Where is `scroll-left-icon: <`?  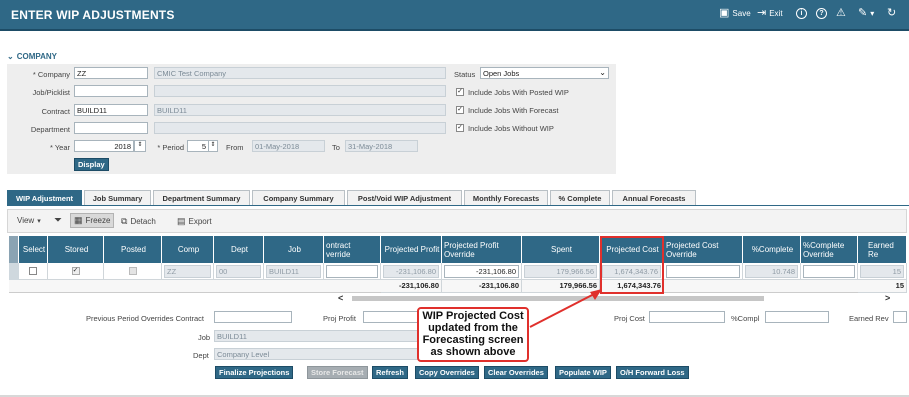
scroll-left-icon: < is located at coordinates (340, 298).